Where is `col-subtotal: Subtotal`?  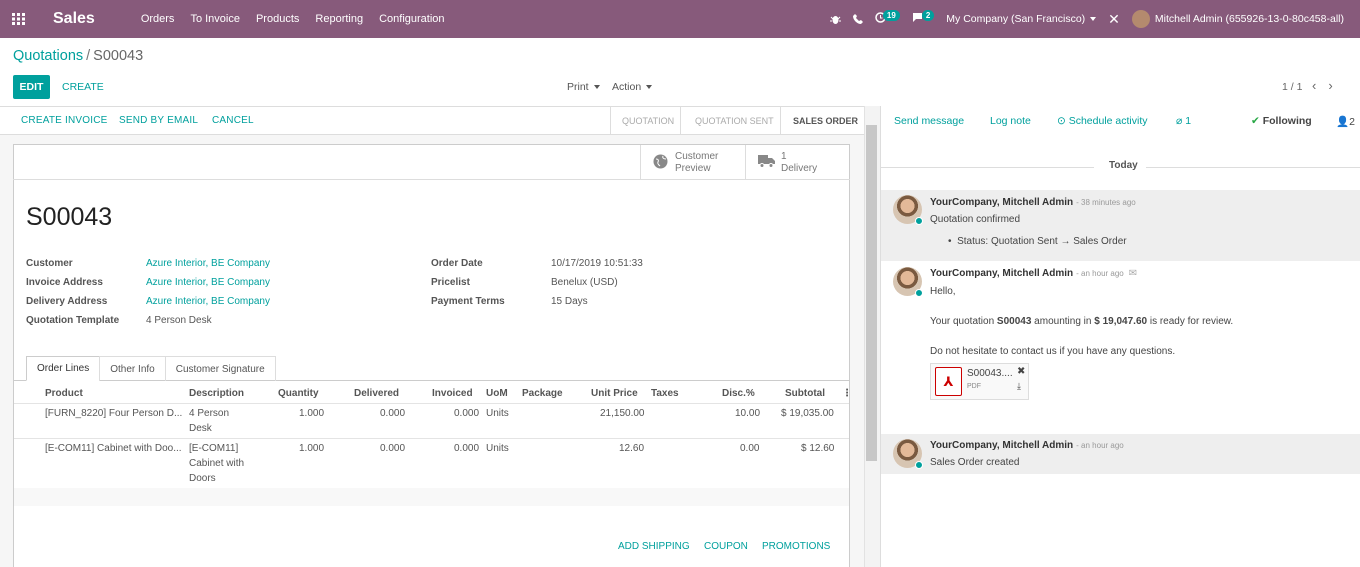 col-subtotal: Subtotal is located at coordinates (805, 393).